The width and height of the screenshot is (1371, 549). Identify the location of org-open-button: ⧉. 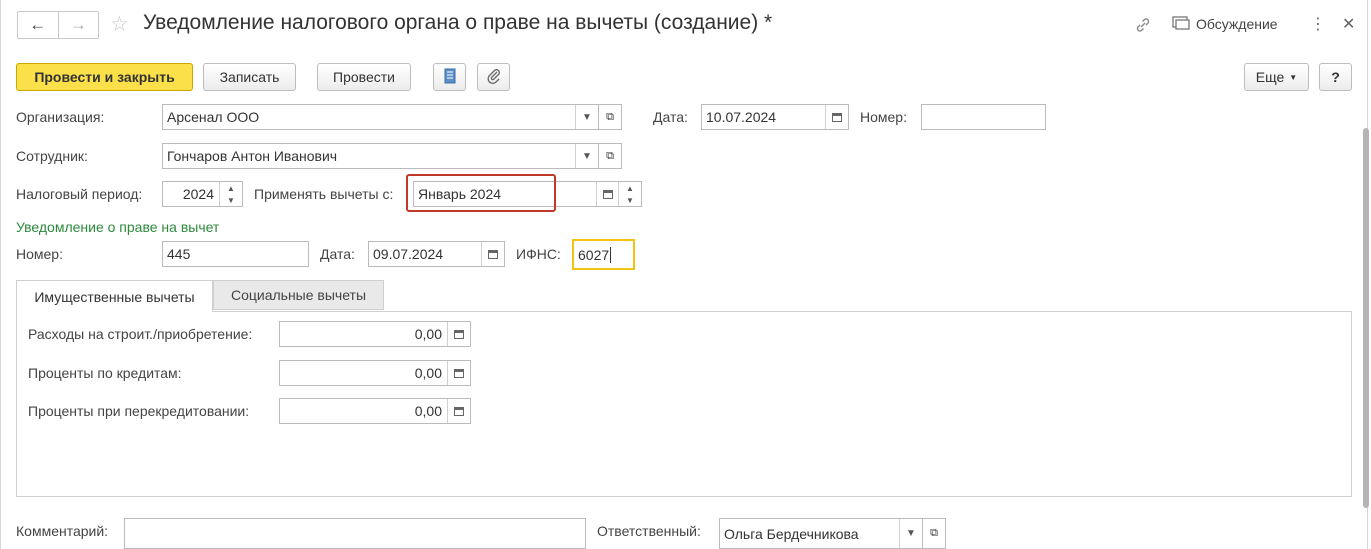
(610, 117).